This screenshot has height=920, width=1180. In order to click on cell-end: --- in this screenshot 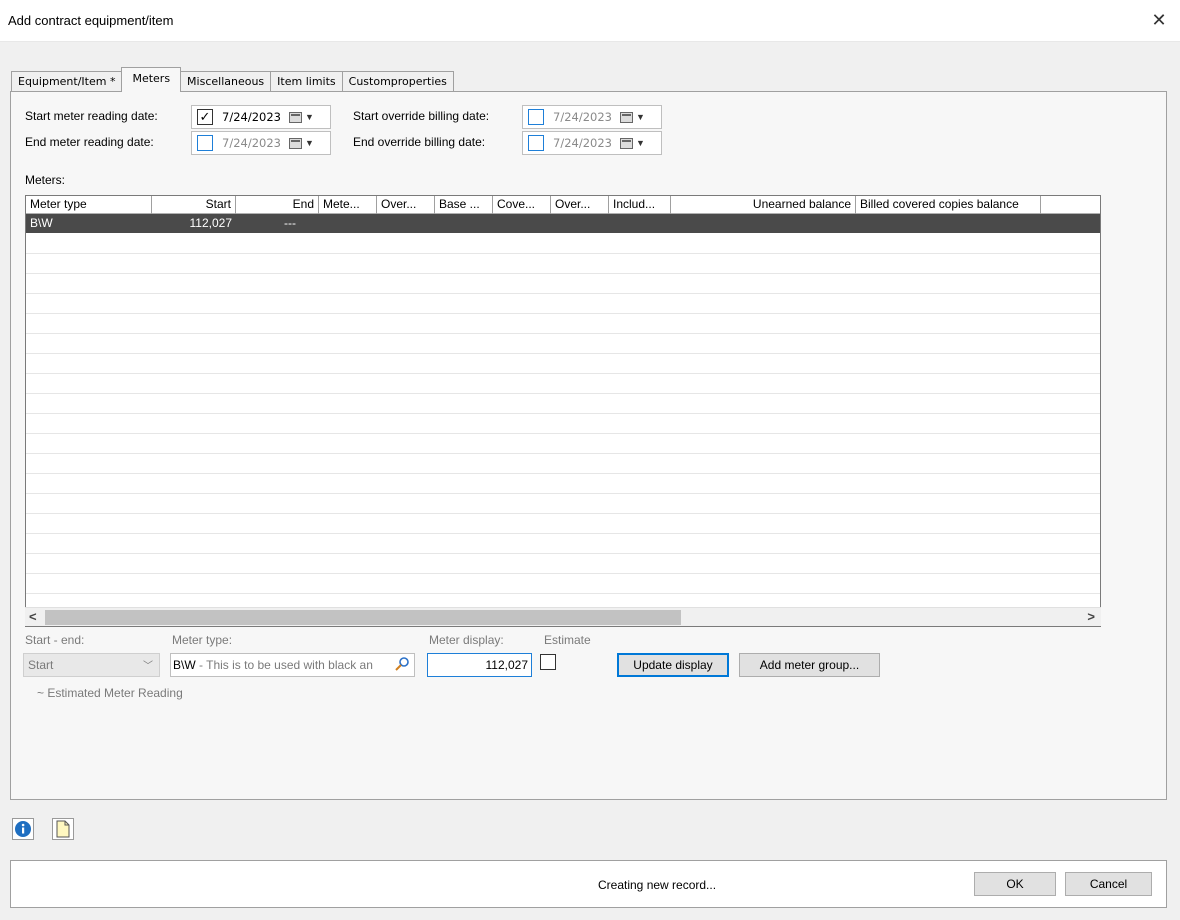, I will do `click(290, 223)`.